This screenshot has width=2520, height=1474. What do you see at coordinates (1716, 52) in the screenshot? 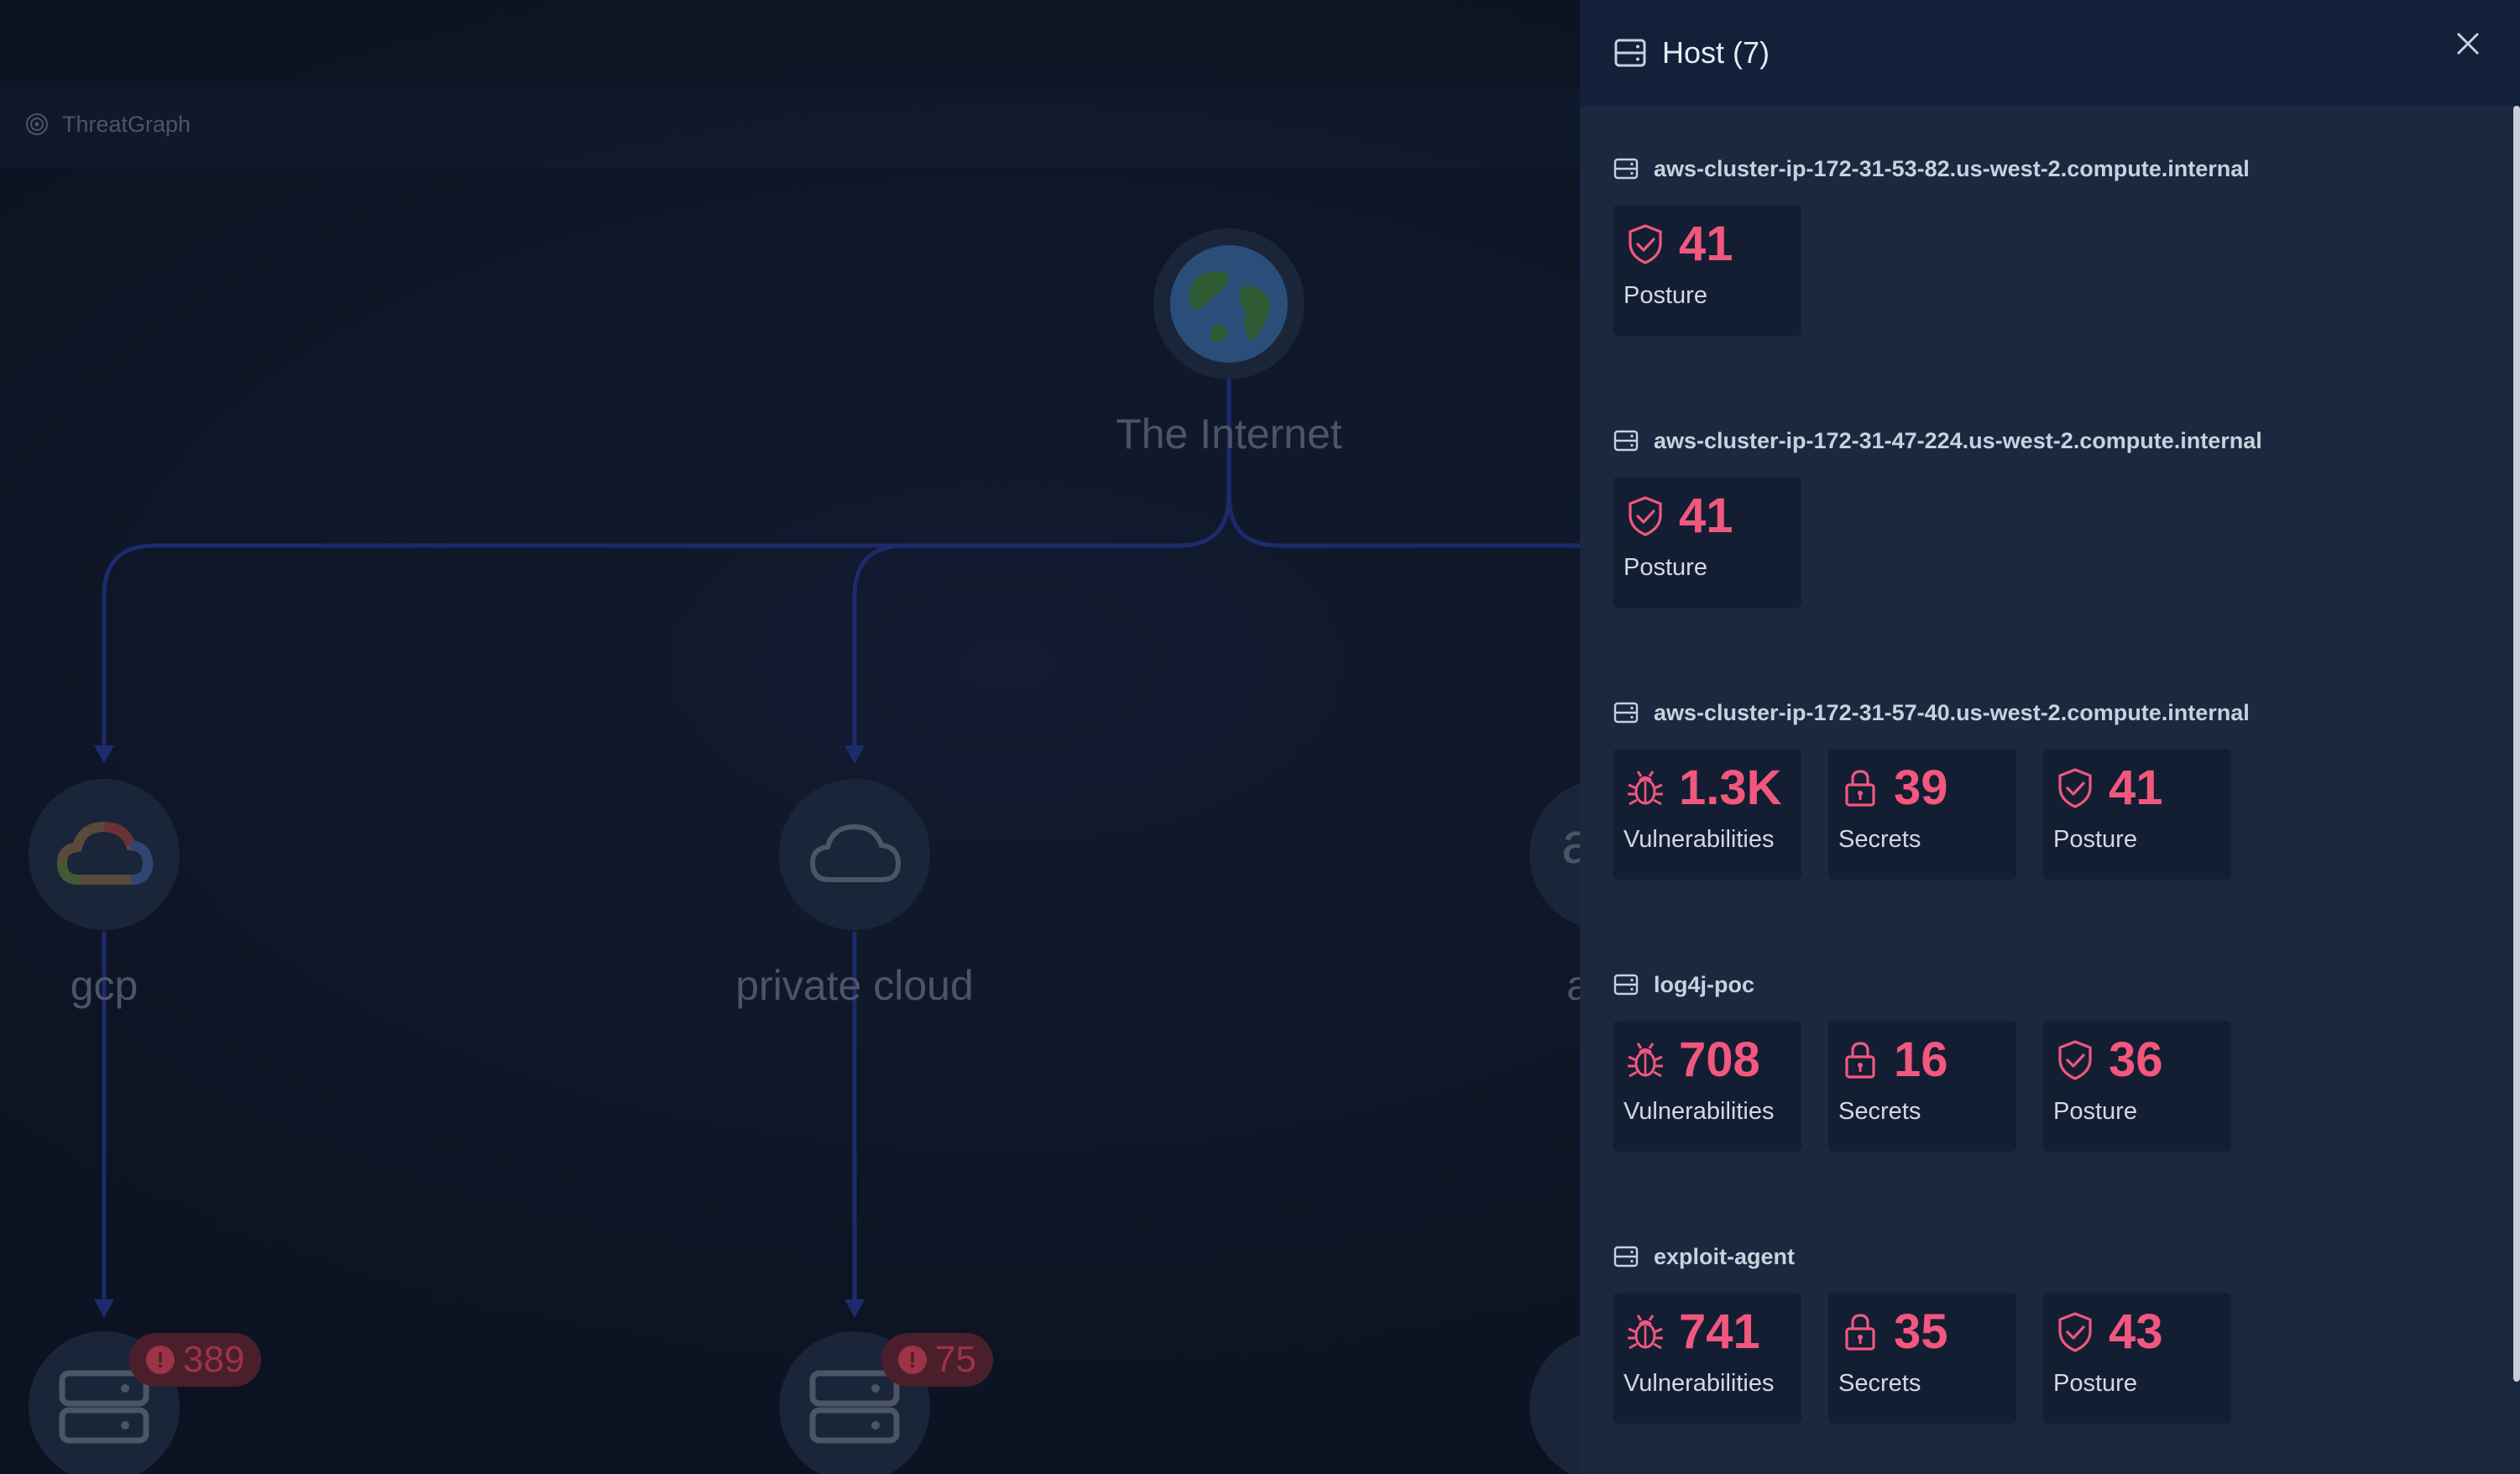
I see `panel-title-text: Host (7)` at bounding box center [1716, 52].